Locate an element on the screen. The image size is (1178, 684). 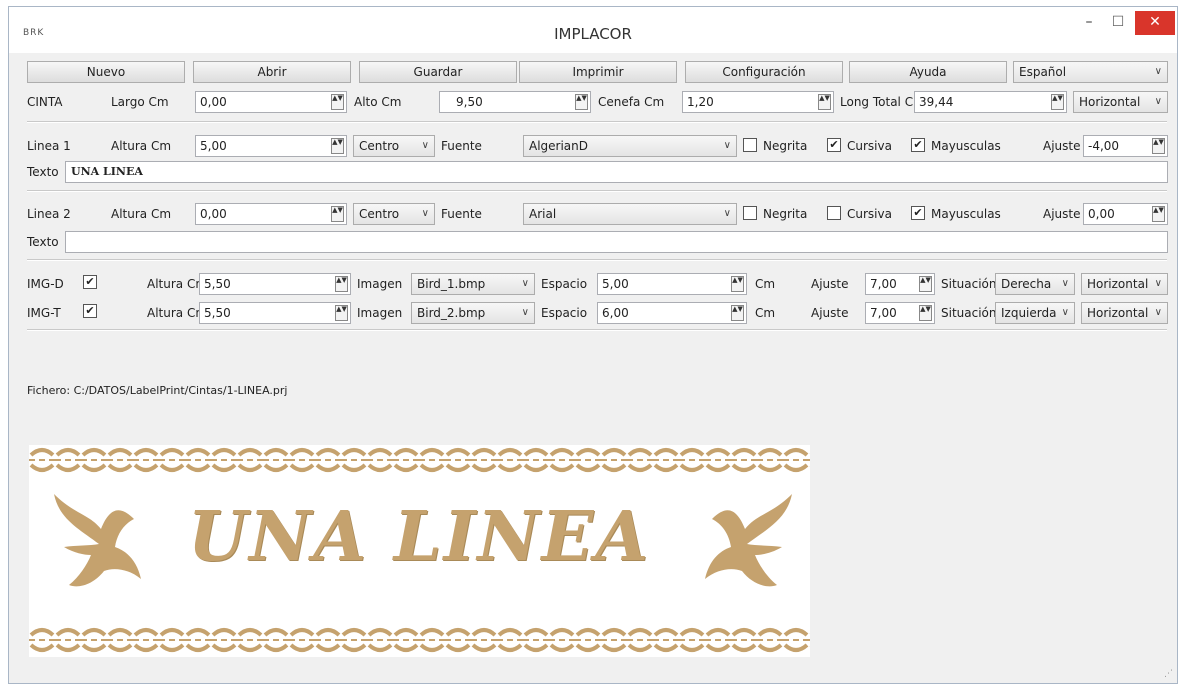
img-t-ajuste-value: 7,00 is located at coordinates (883, 313).